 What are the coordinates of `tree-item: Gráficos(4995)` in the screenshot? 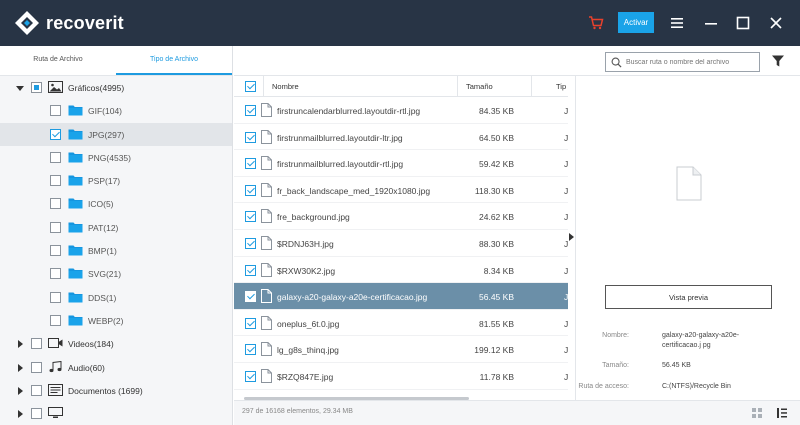 It's located at (116, 87).